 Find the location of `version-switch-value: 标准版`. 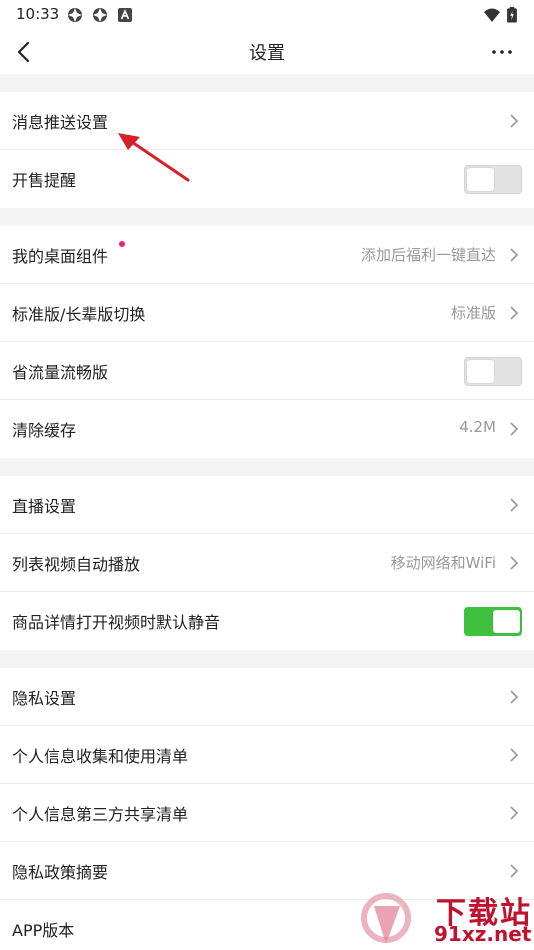

version-switch-value: 标准版 is located at coordinates (473, 313).